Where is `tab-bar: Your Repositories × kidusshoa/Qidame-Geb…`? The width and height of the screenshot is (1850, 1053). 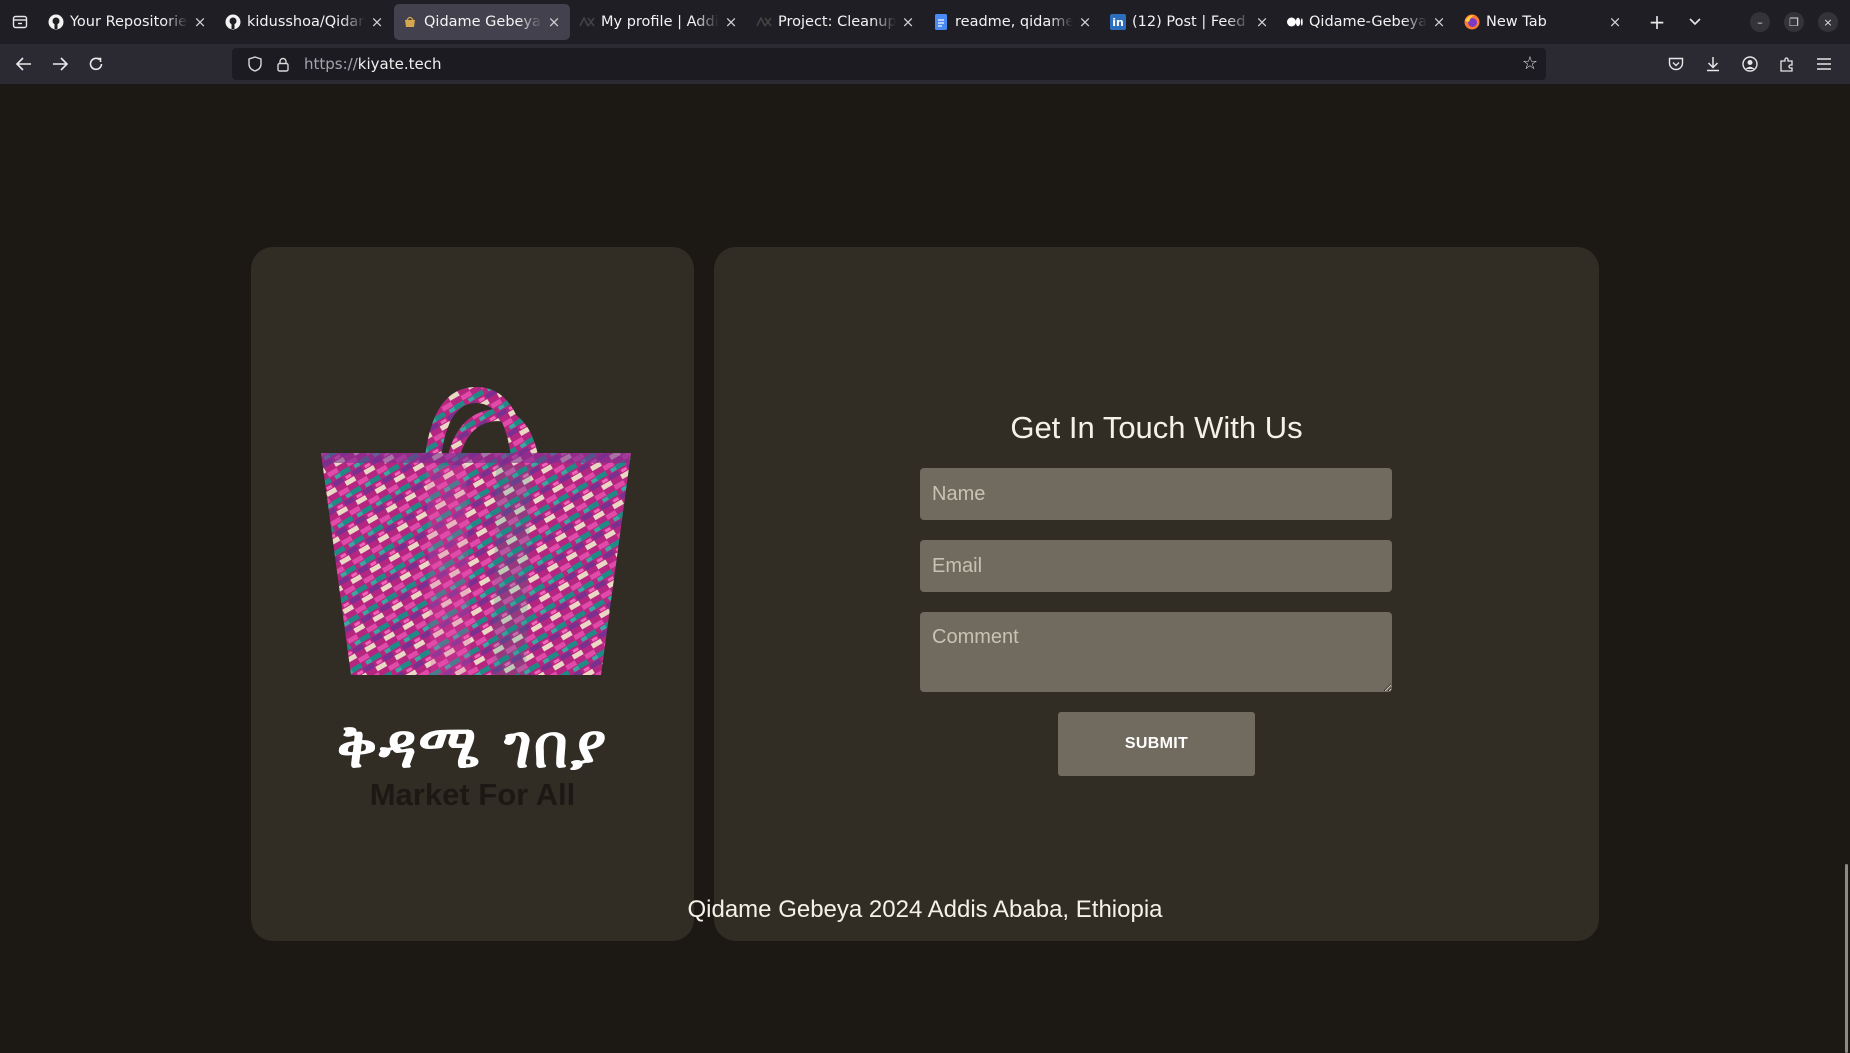
tab-bar: Your Repositories × kidusshoa/Qidame-Geb… is located at coordinates (925, 22).